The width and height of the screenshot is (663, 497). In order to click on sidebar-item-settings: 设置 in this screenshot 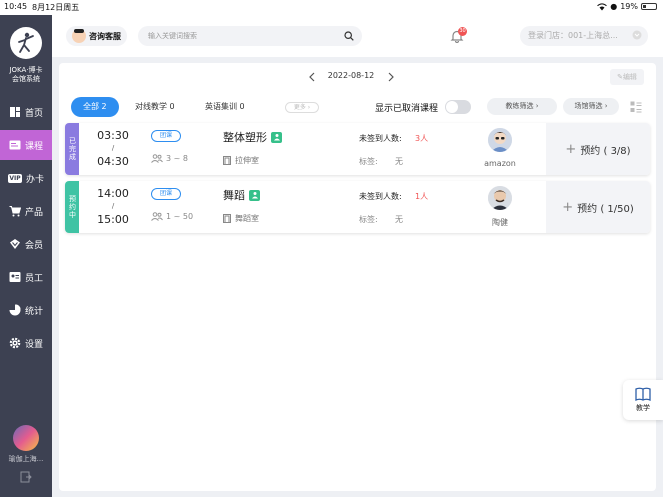, I will do `click(26, 343)`.